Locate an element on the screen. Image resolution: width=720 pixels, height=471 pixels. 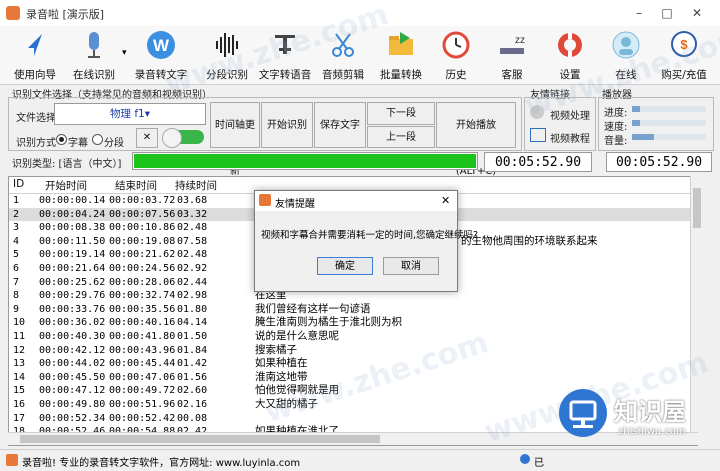
progress-label: 进度: is located at coordinates (616, 113).